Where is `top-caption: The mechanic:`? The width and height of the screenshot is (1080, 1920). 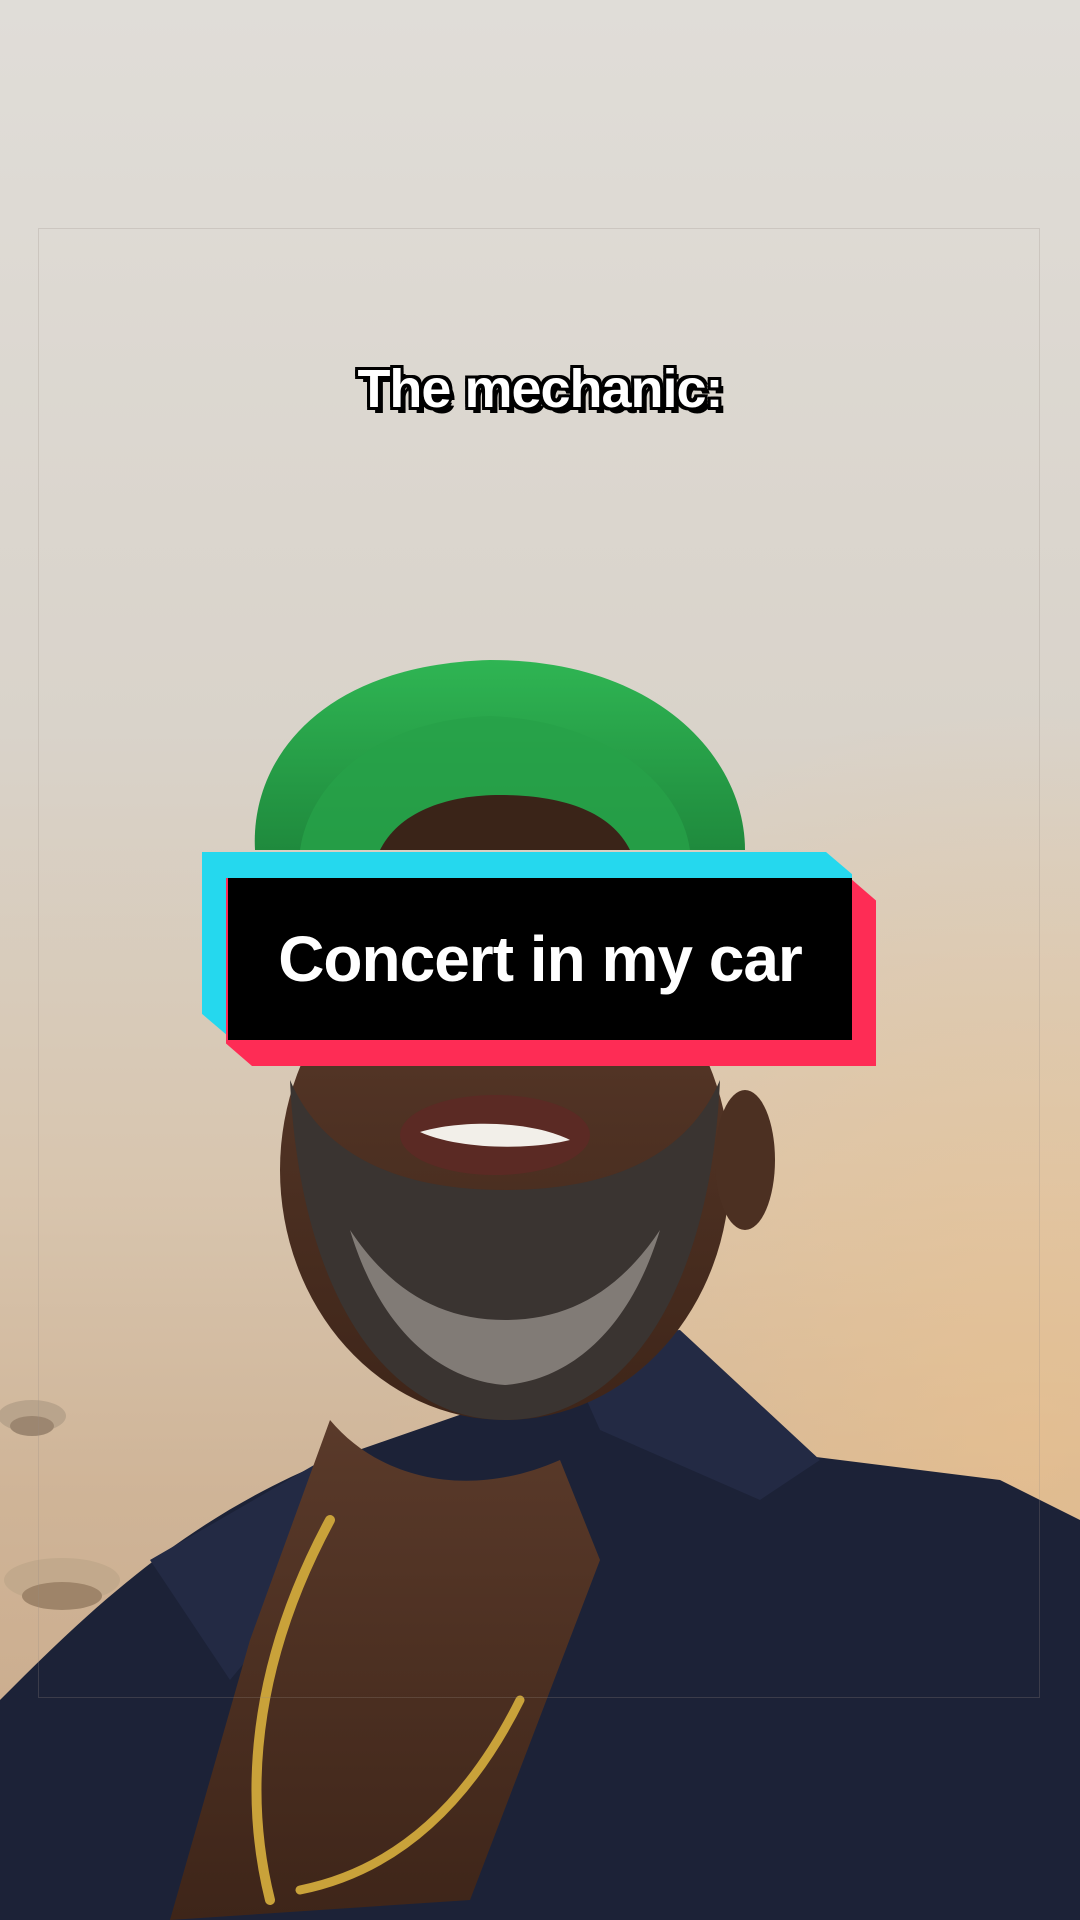 top-caption: The mechanic: is located at coordinates (540, 389).